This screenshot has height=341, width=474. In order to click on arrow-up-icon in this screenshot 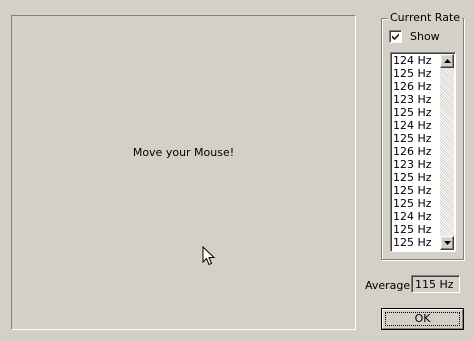, I will do `click(447, 61)`.